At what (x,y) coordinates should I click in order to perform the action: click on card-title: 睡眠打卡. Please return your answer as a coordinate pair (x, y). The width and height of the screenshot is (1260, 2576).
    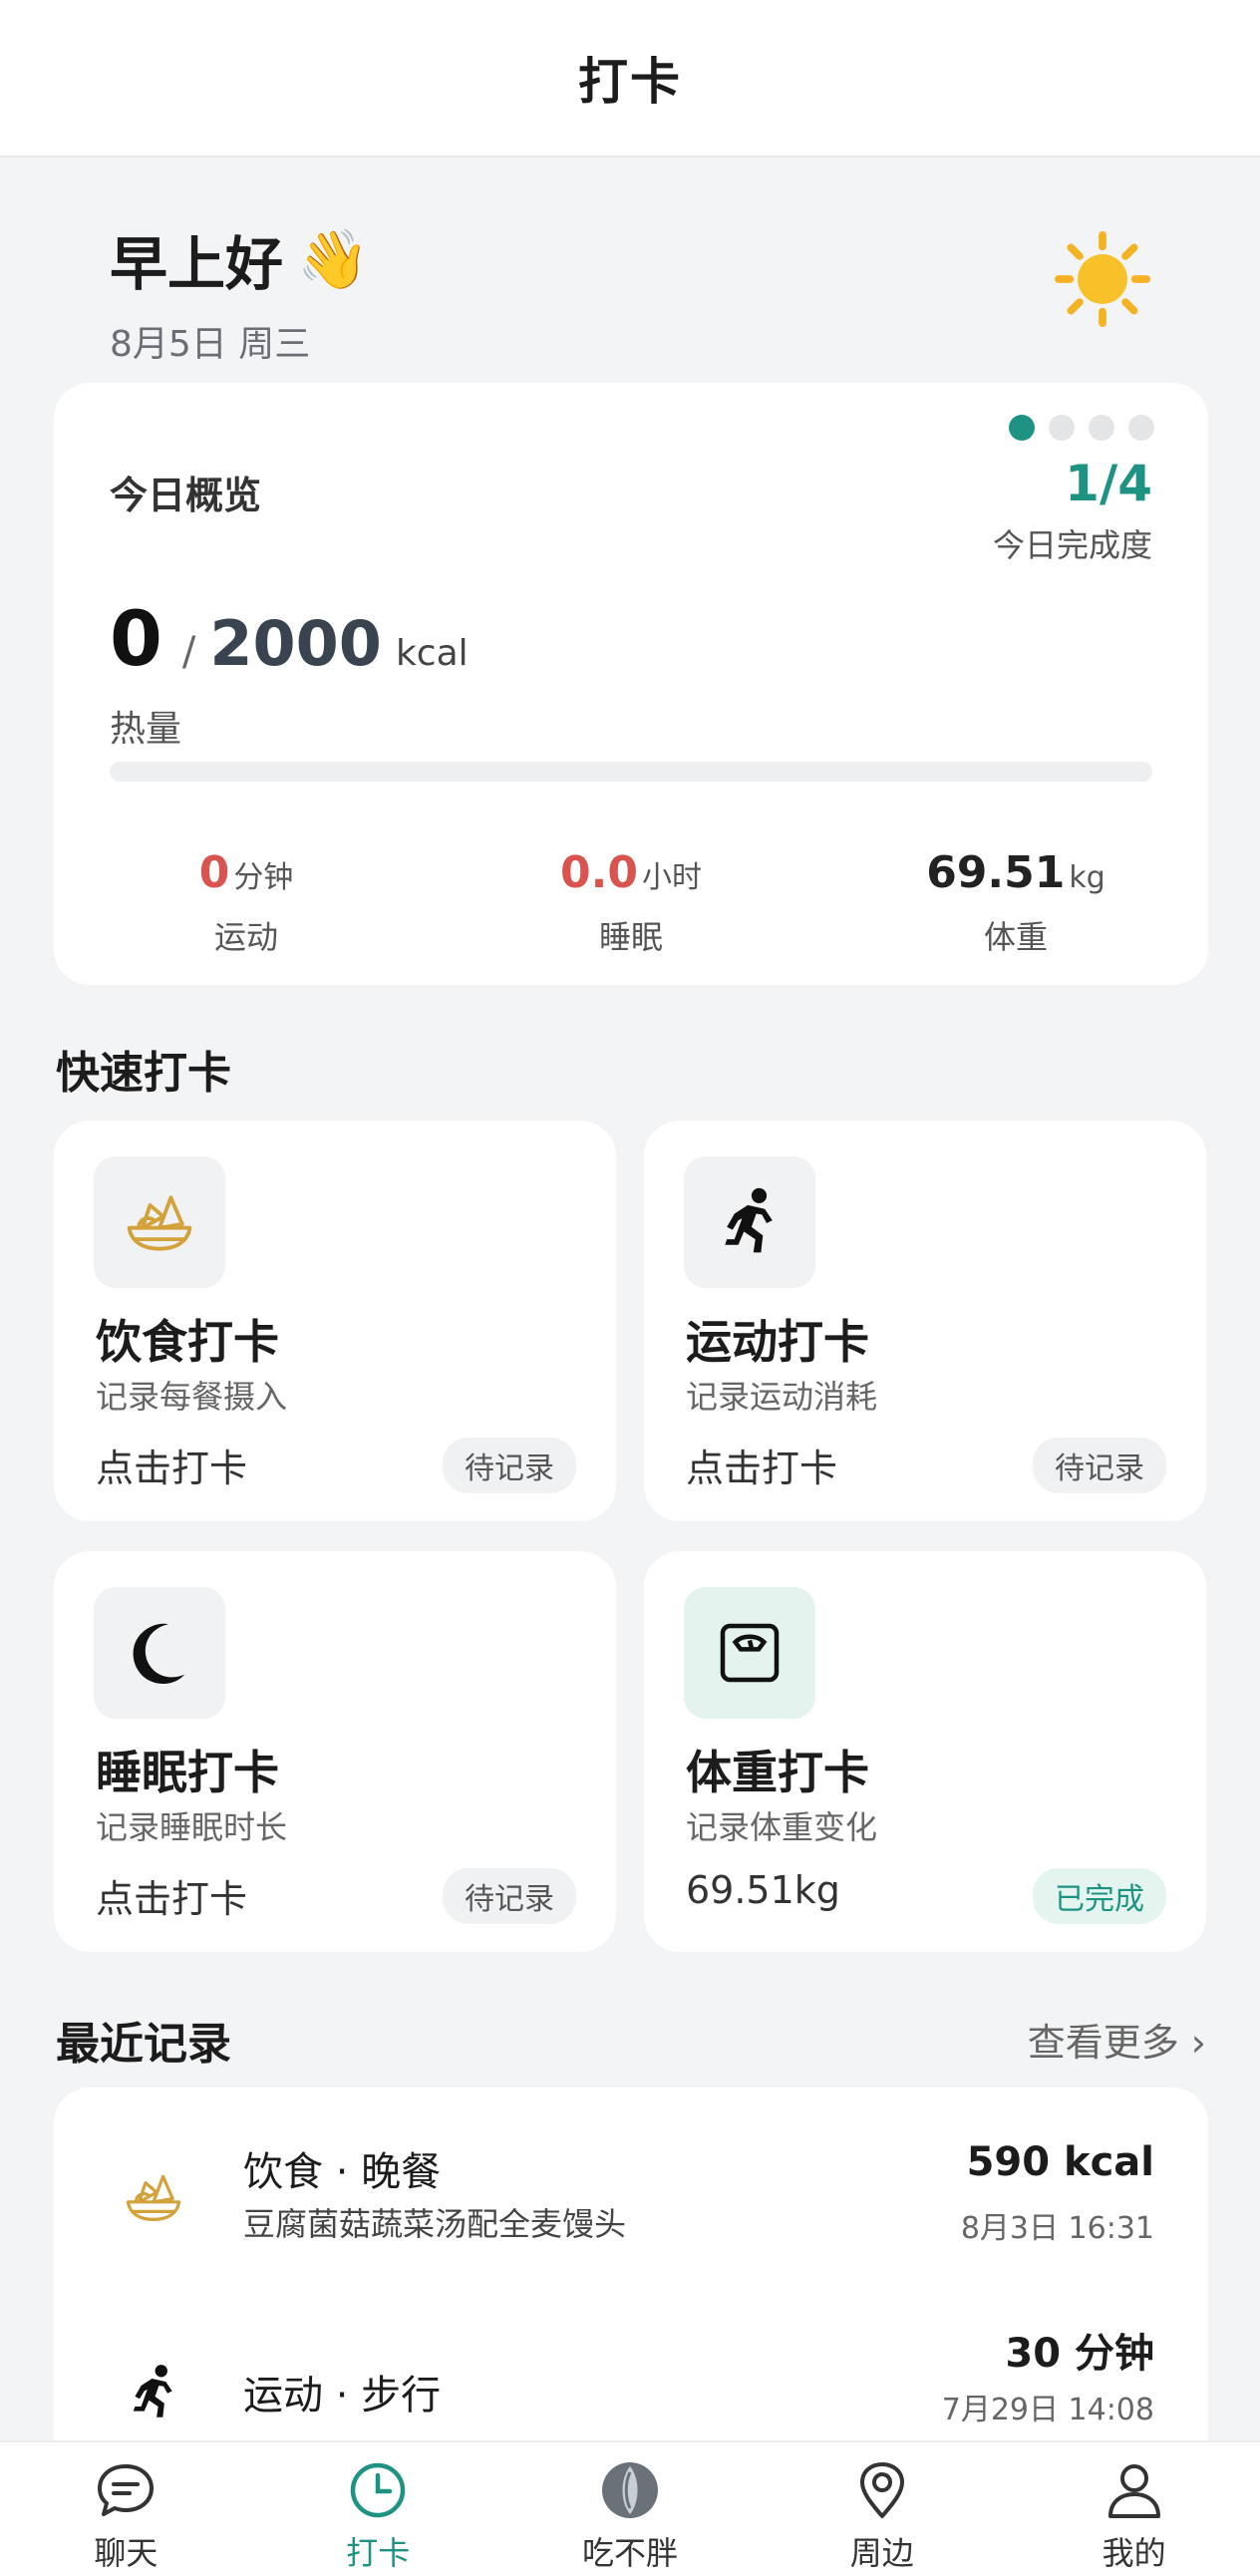
    Looking at the image, I should click on (187, 1772).